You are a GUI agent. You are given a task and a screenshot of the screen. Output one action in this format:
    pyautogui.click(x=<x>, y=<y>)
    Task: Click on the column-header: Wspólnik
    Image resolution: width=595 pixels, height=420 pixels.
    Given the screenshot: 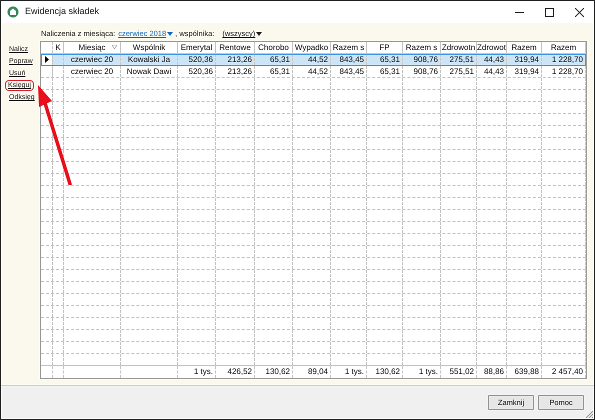 What is the action you would take?
    pyautogui.click(x=149, y=47)
    